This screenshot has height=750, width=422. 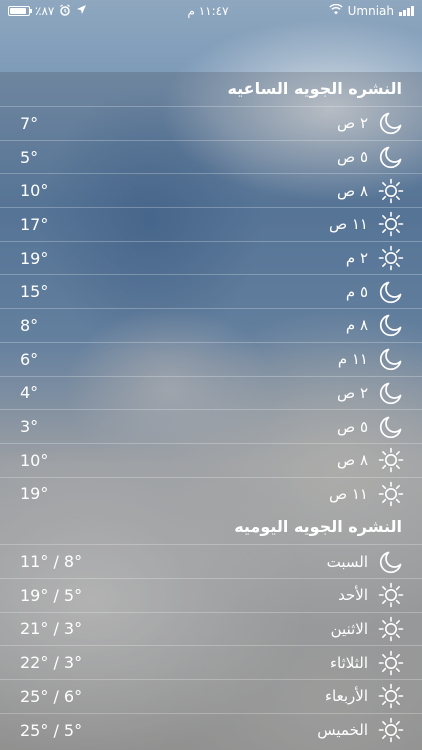 I want to click on signal-bars-icon, so click(x=406, y=11).